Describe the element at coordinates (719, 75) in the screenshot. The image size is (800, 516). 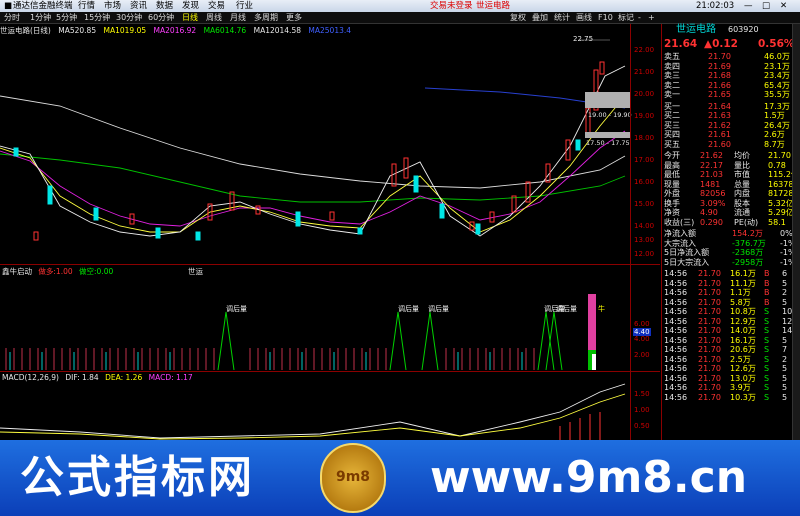
I see `ask-price: 21.68` at that location.